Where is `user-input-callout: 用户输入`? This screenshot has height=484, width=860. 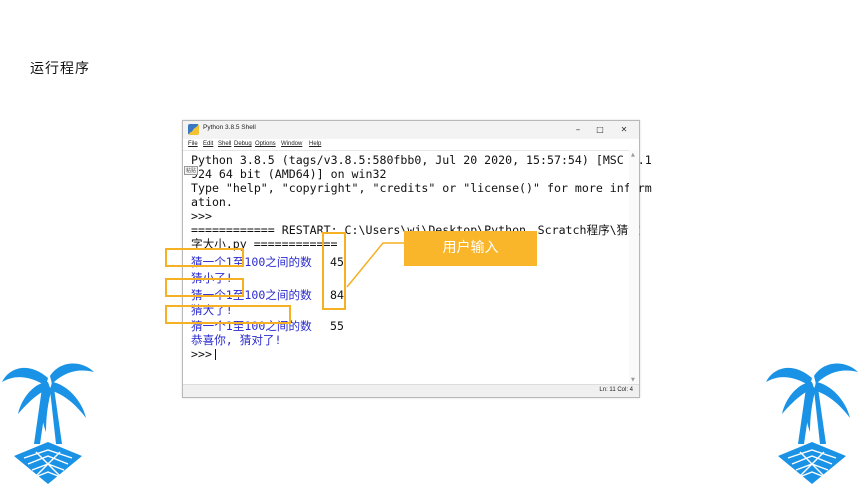 user-input-callout: 用户输入 is located at coordinates (470, 248).